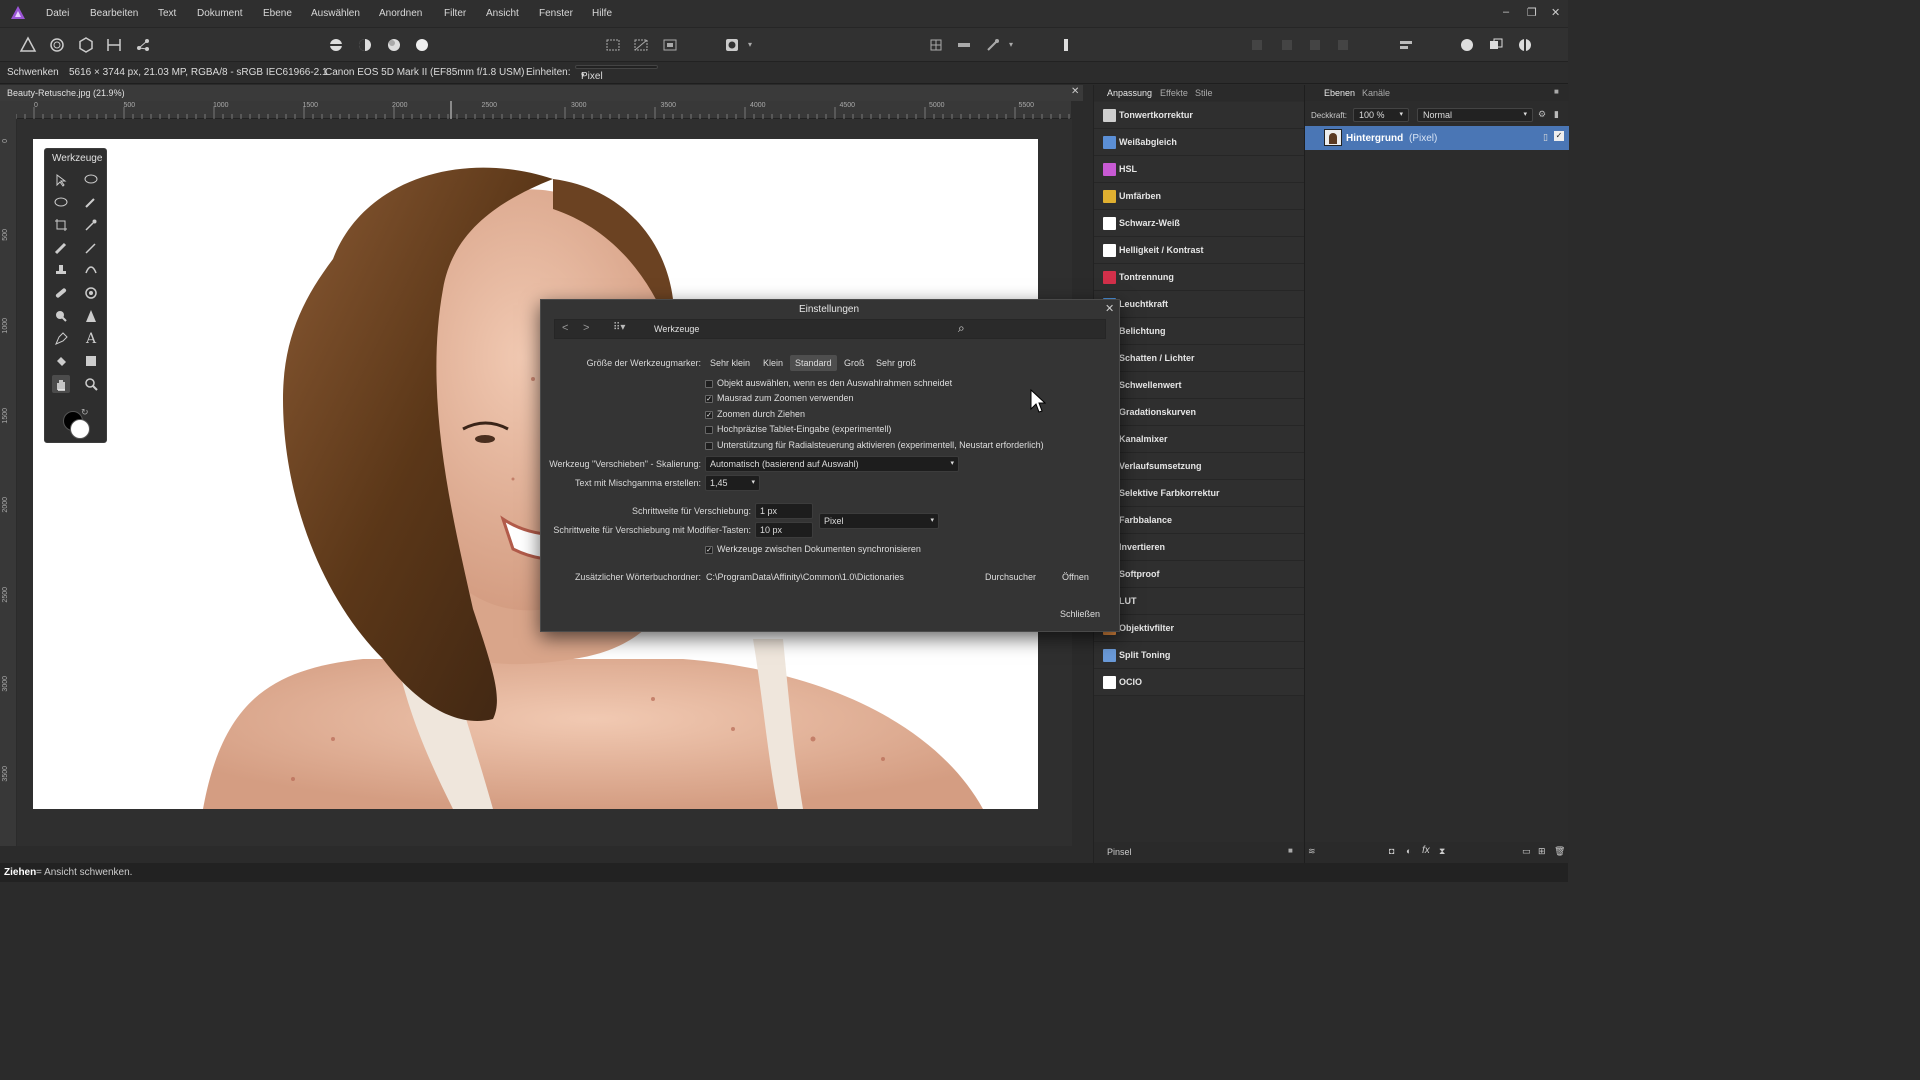 The width and height of the screenshot is (1920, 1080). What do you see at coordinates (91, 384) in the screenshot?
I see `zoom-tool-icon` at bounding box center [91, 384].